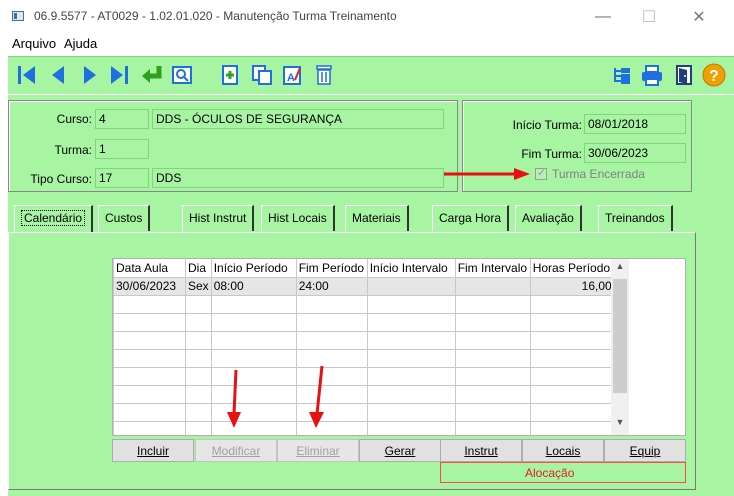  Describe the element at coordinates (367, 43) in the screenshot. I see `menu-bar: Arquivo Ajuda` at that location.